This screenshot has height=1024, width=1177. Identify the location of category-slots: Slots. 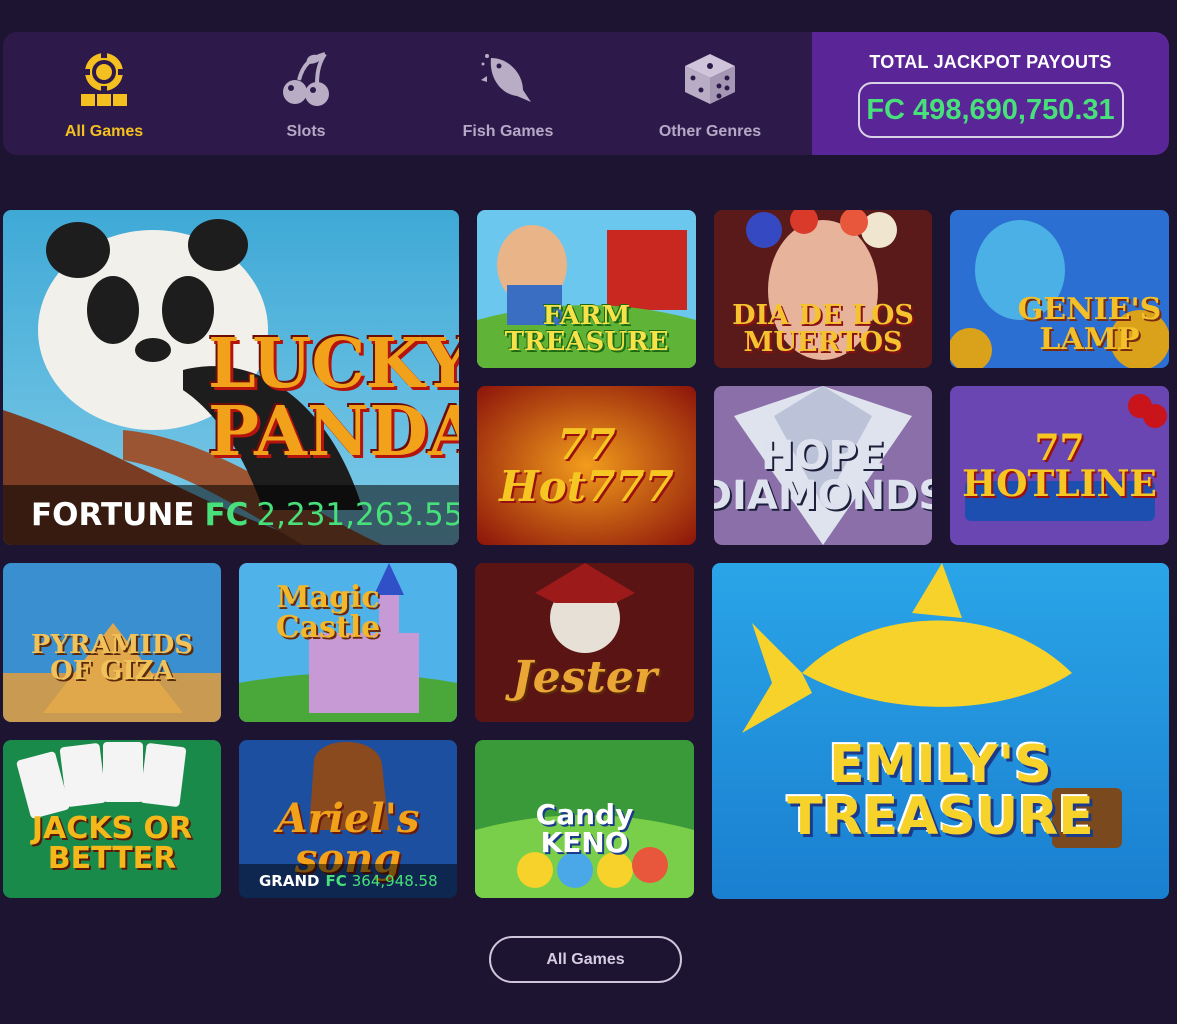
(306, 93).